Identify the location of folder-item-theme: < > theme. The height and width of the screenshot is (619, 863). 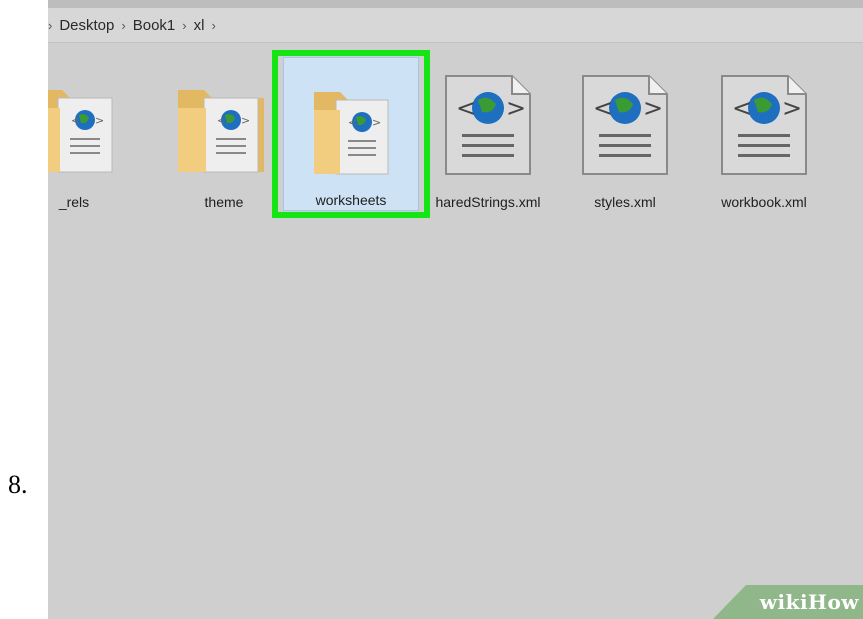
(224, 135).